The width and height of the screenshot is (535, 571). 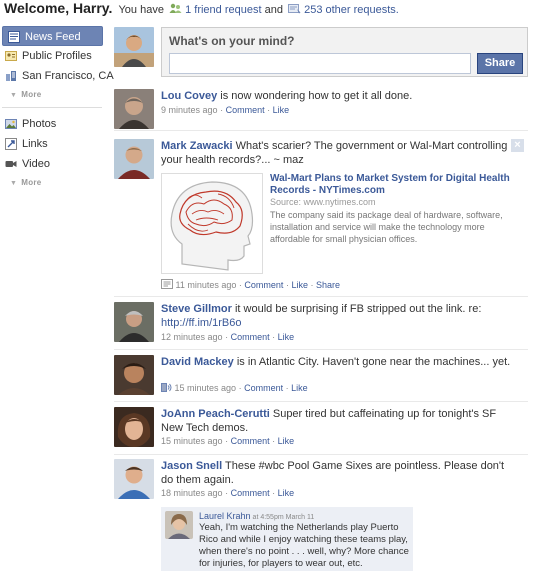 I want to click on story-meta: 11 minutes ago · Comment · Like · Share, so click(x=250, y=284).